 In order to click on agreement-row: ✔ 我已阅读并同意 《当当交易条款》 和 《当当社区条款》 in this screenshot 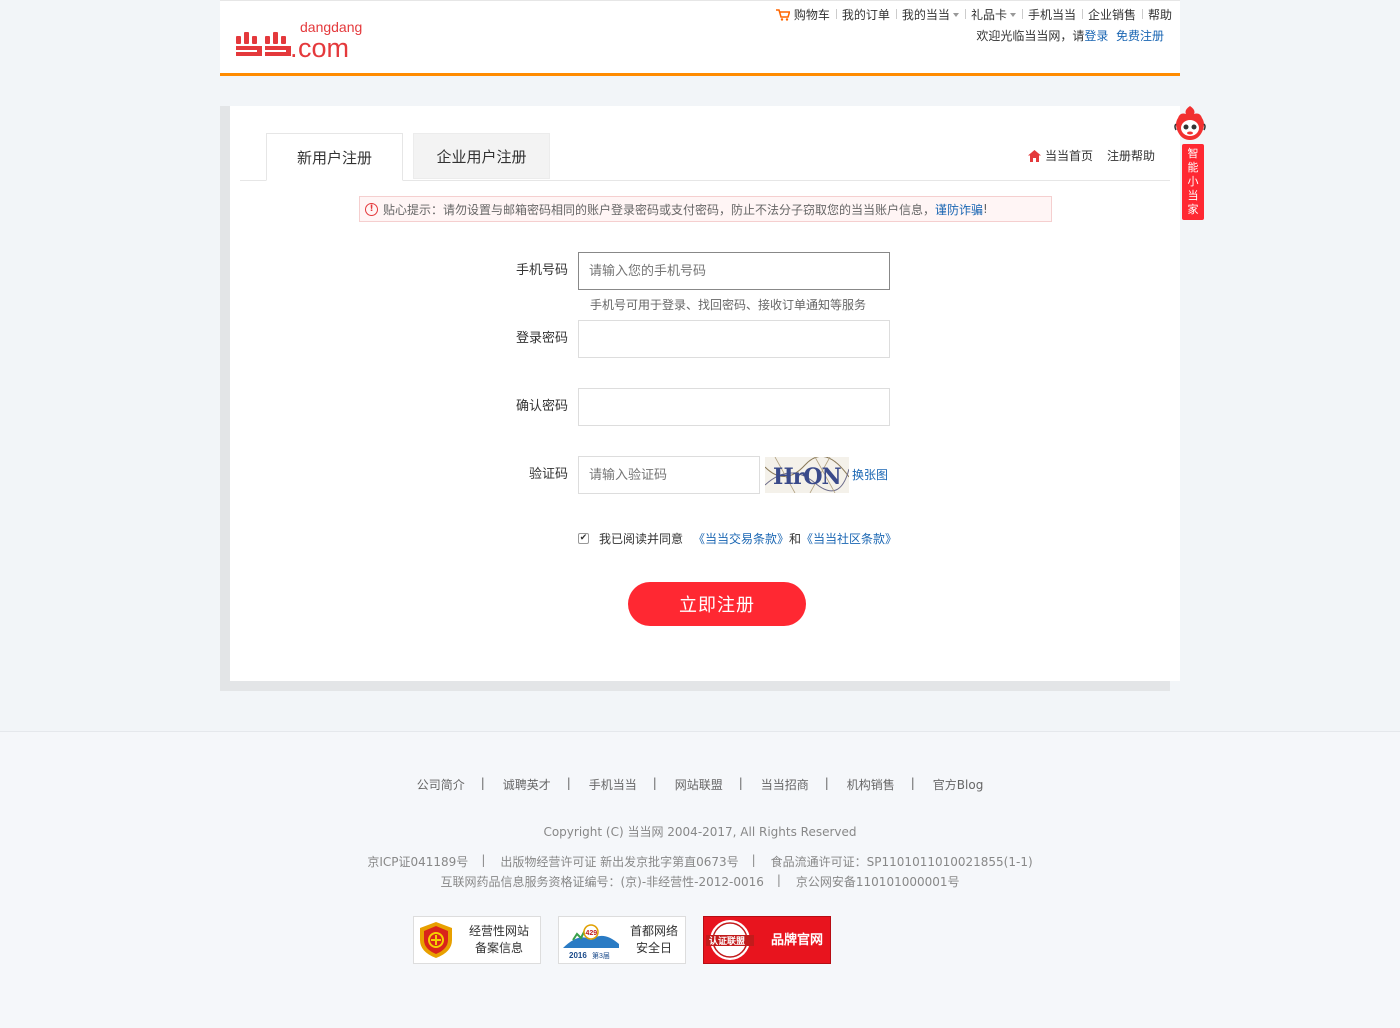, I will do `click(737, 538)`.